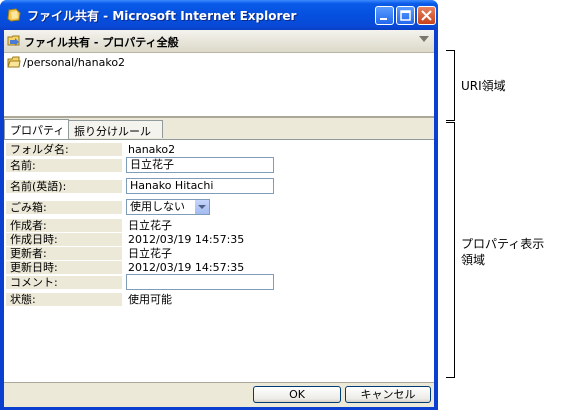  I want to click on ie-icon, so click(14, 15).